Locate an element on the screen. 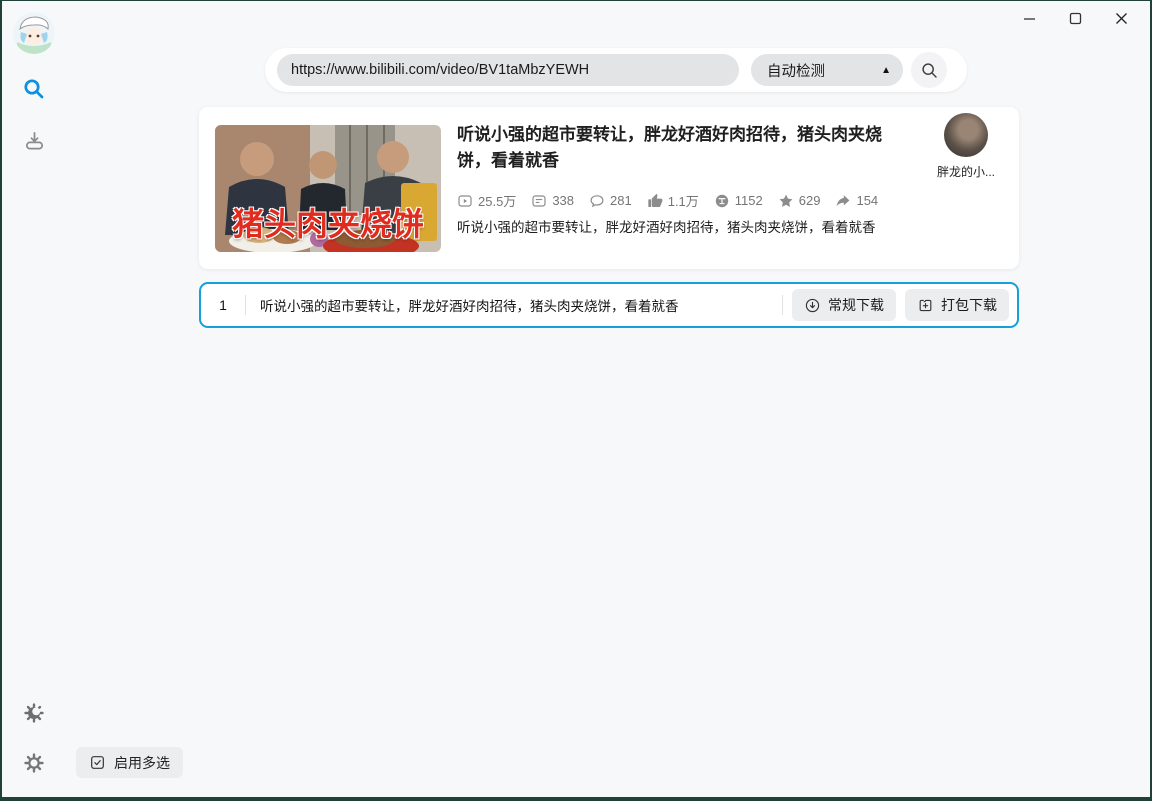 The height and width of the screenshot is (801, 1152). danmaku-icon is located at coordinates (539, 200).